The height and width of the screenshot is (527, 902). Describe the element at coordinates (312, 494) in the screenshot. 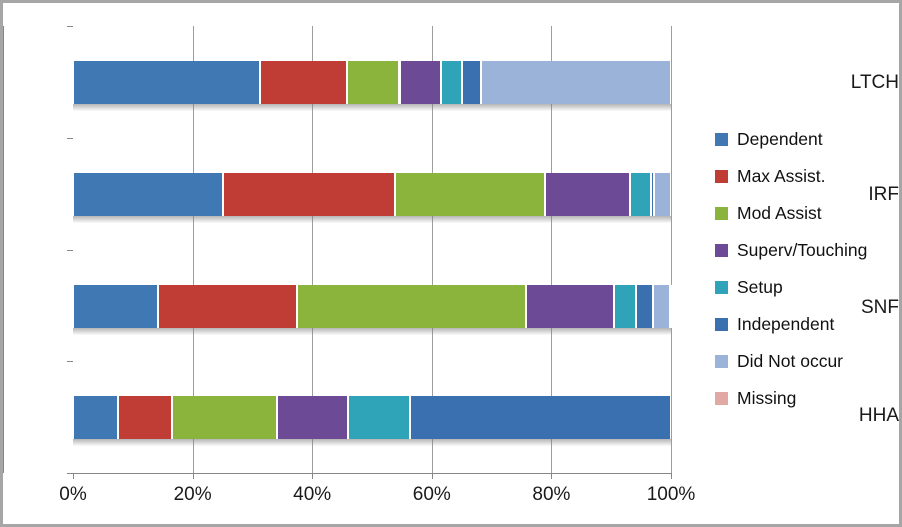

I see `x-axis-label: 40%` at that location.